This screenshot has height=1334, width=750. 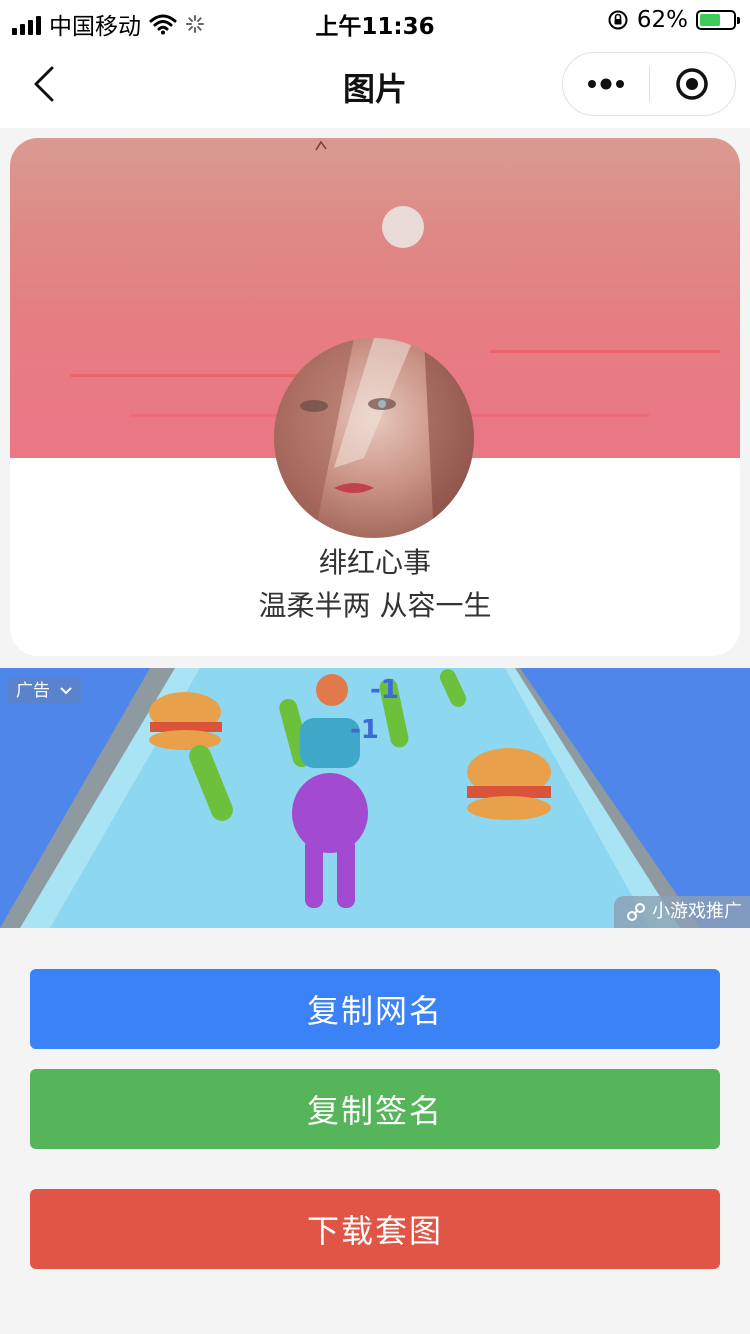 I want to click on copy-signature-button: 复制签名, so click(x=375, y=1109).